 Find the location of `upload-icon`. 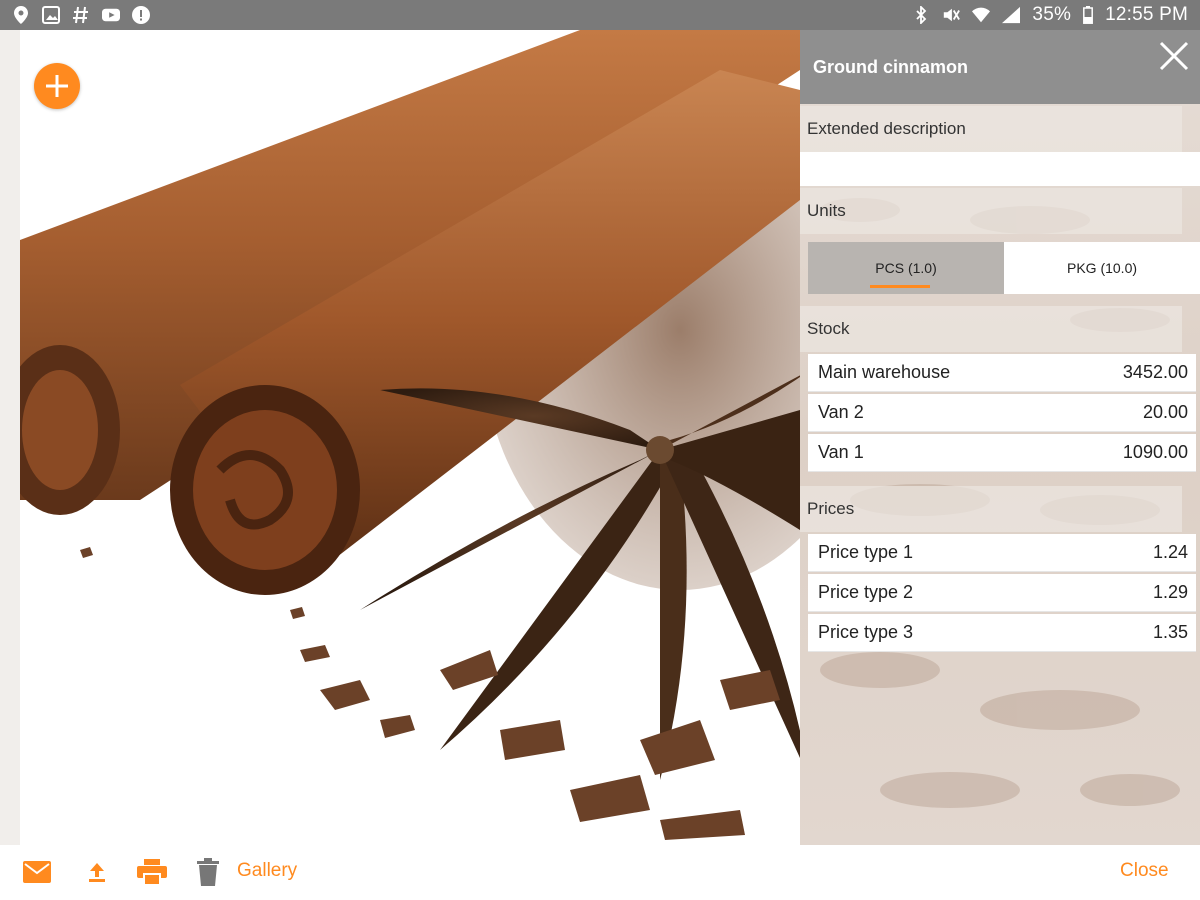

upload-icon is located at coordinates (97, 872).